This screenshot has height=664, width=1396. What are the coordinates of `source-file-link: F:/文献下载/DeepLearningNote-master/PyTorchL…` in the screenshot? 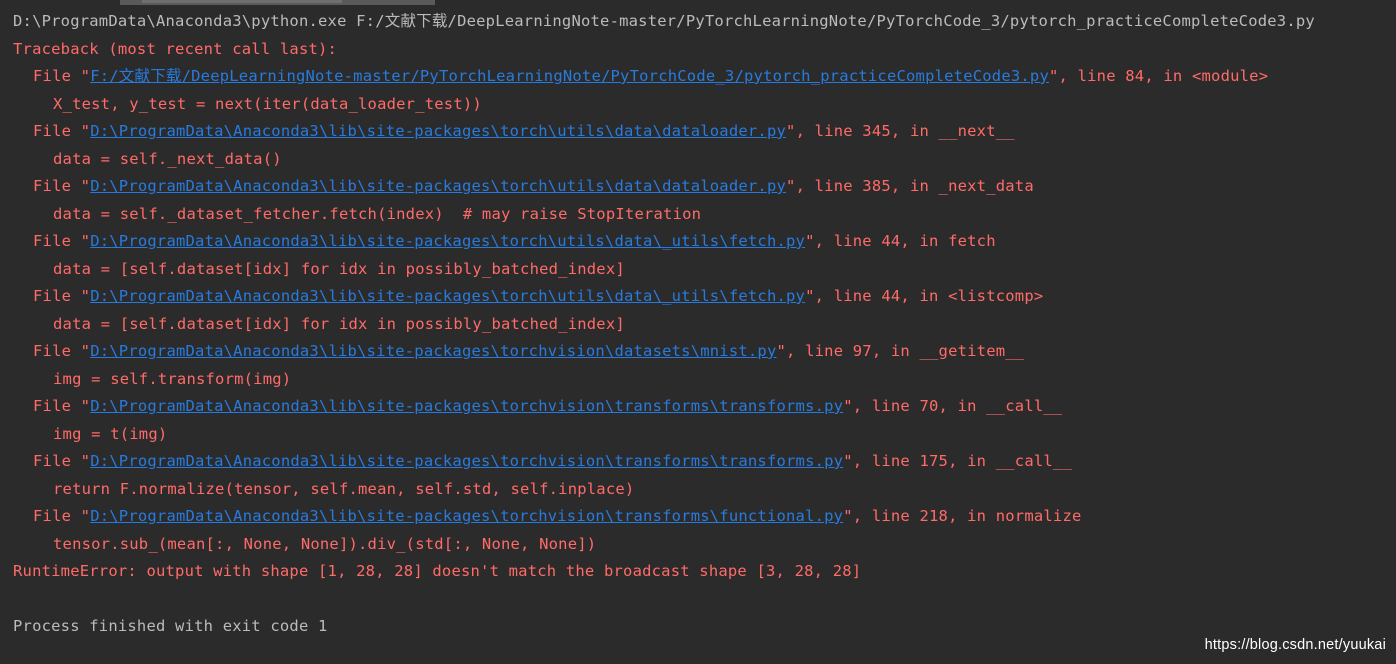 It's located at (569, 76).